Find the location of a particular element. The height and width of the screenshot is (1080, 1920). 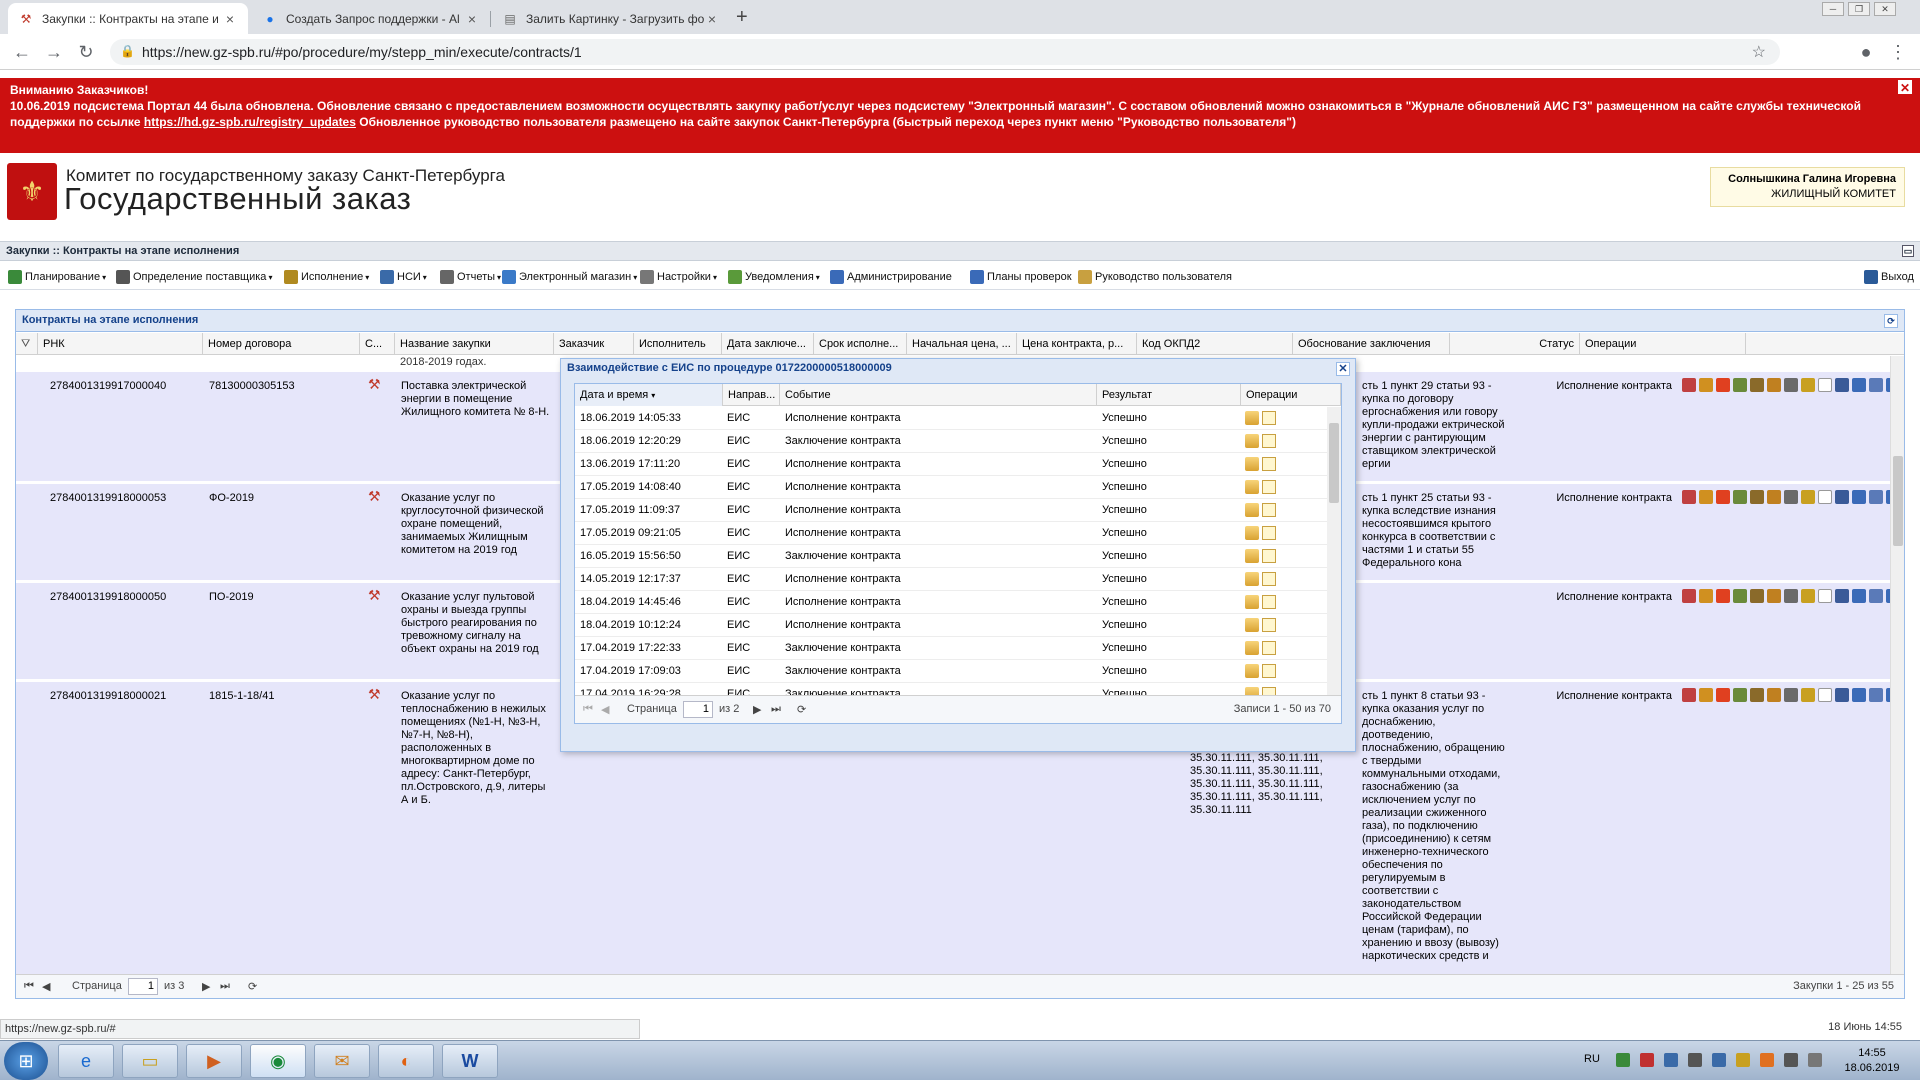

column-header: Номер договора is located at coordinates (281, 344).